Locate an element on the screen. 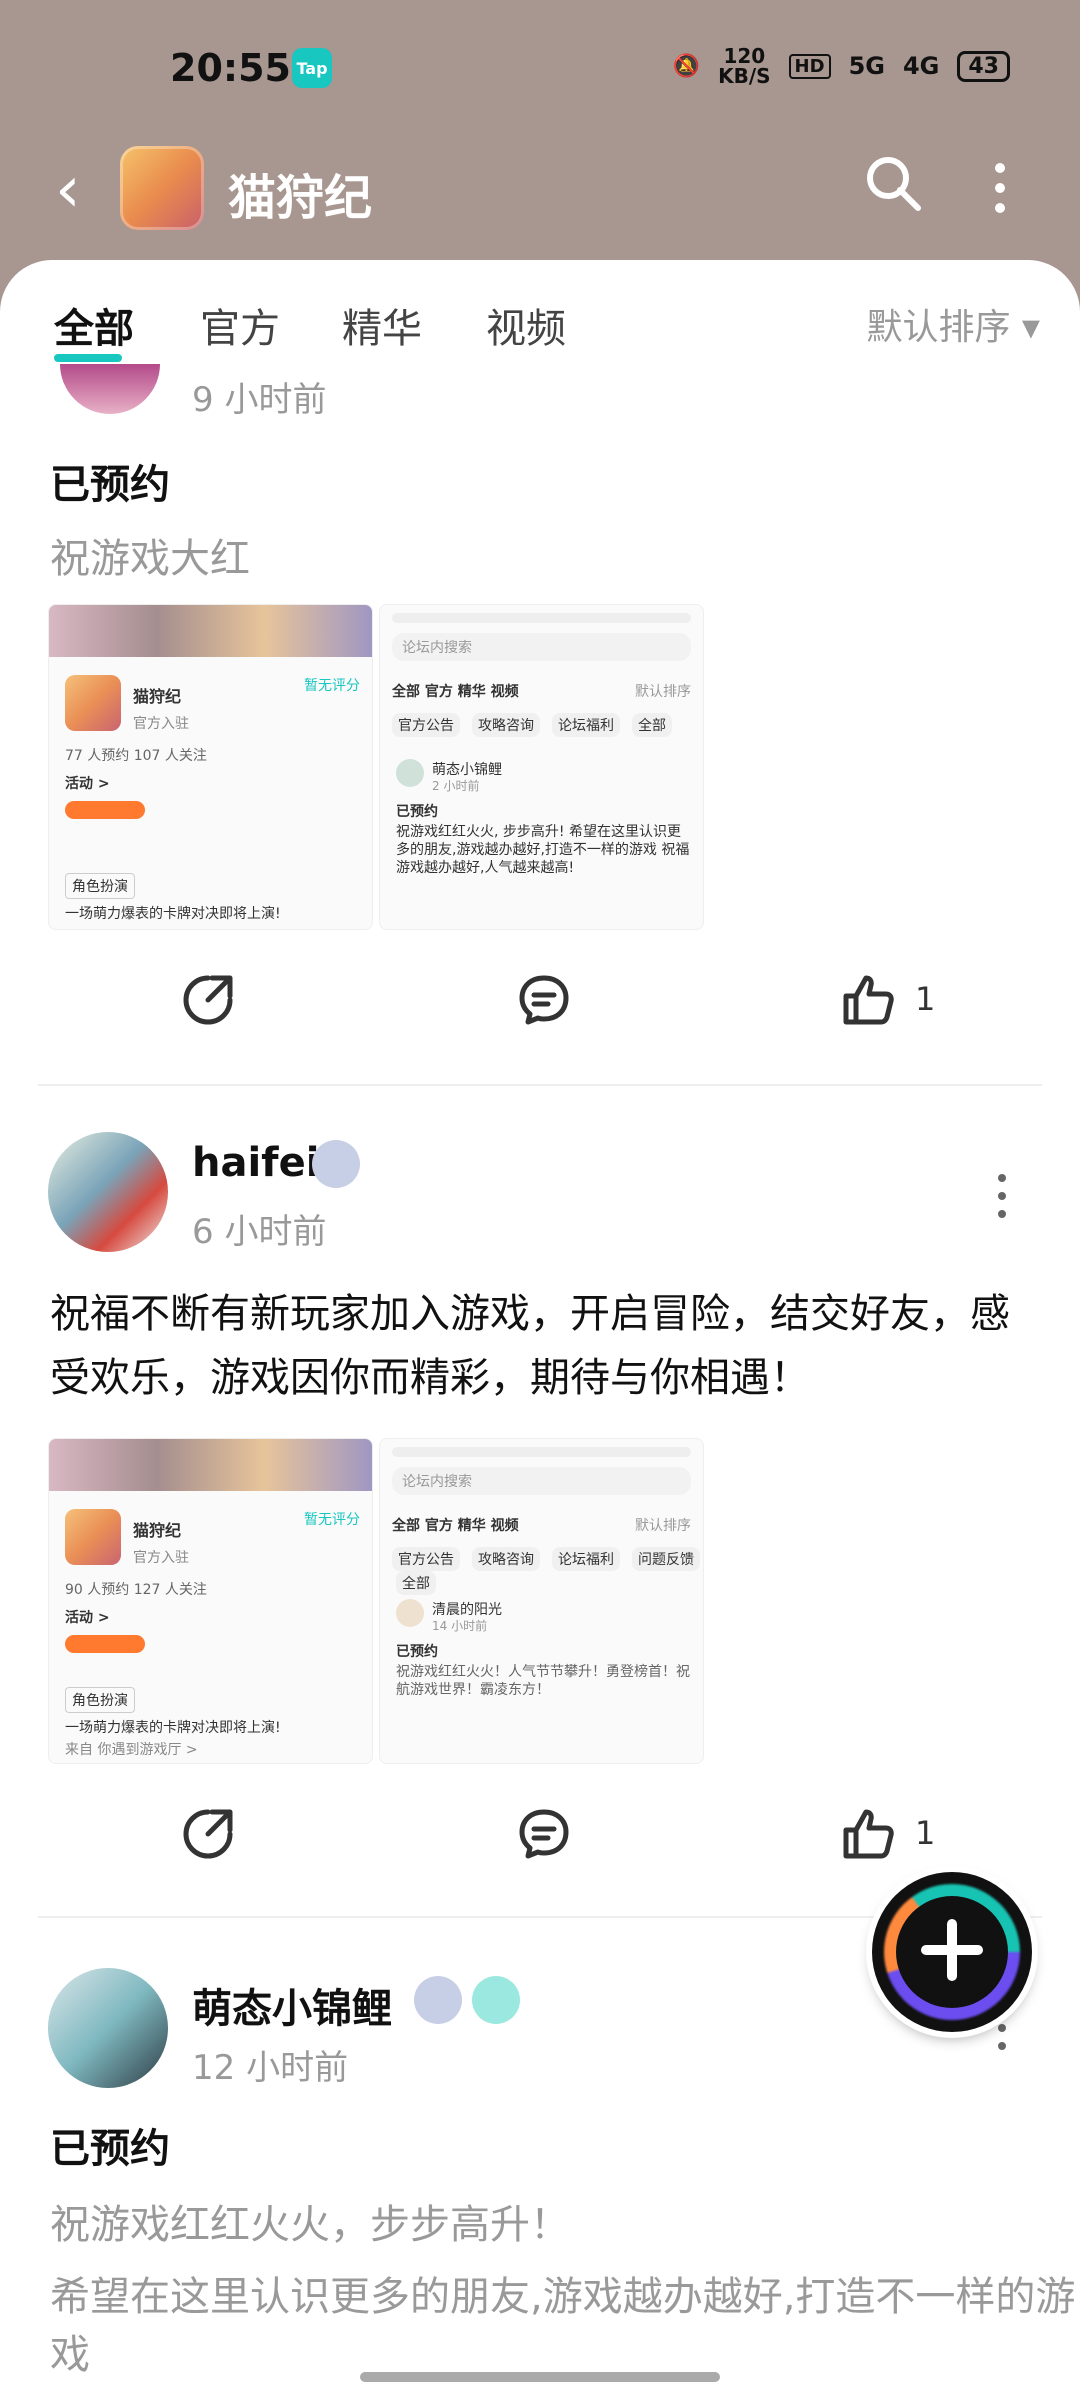 This screenshot has height=2400, width=1080. post3-line2: 希望在这里认识更多的朋友,游戏越办越好,打造不一样的游戏 is located at coordinates (563, 2326).